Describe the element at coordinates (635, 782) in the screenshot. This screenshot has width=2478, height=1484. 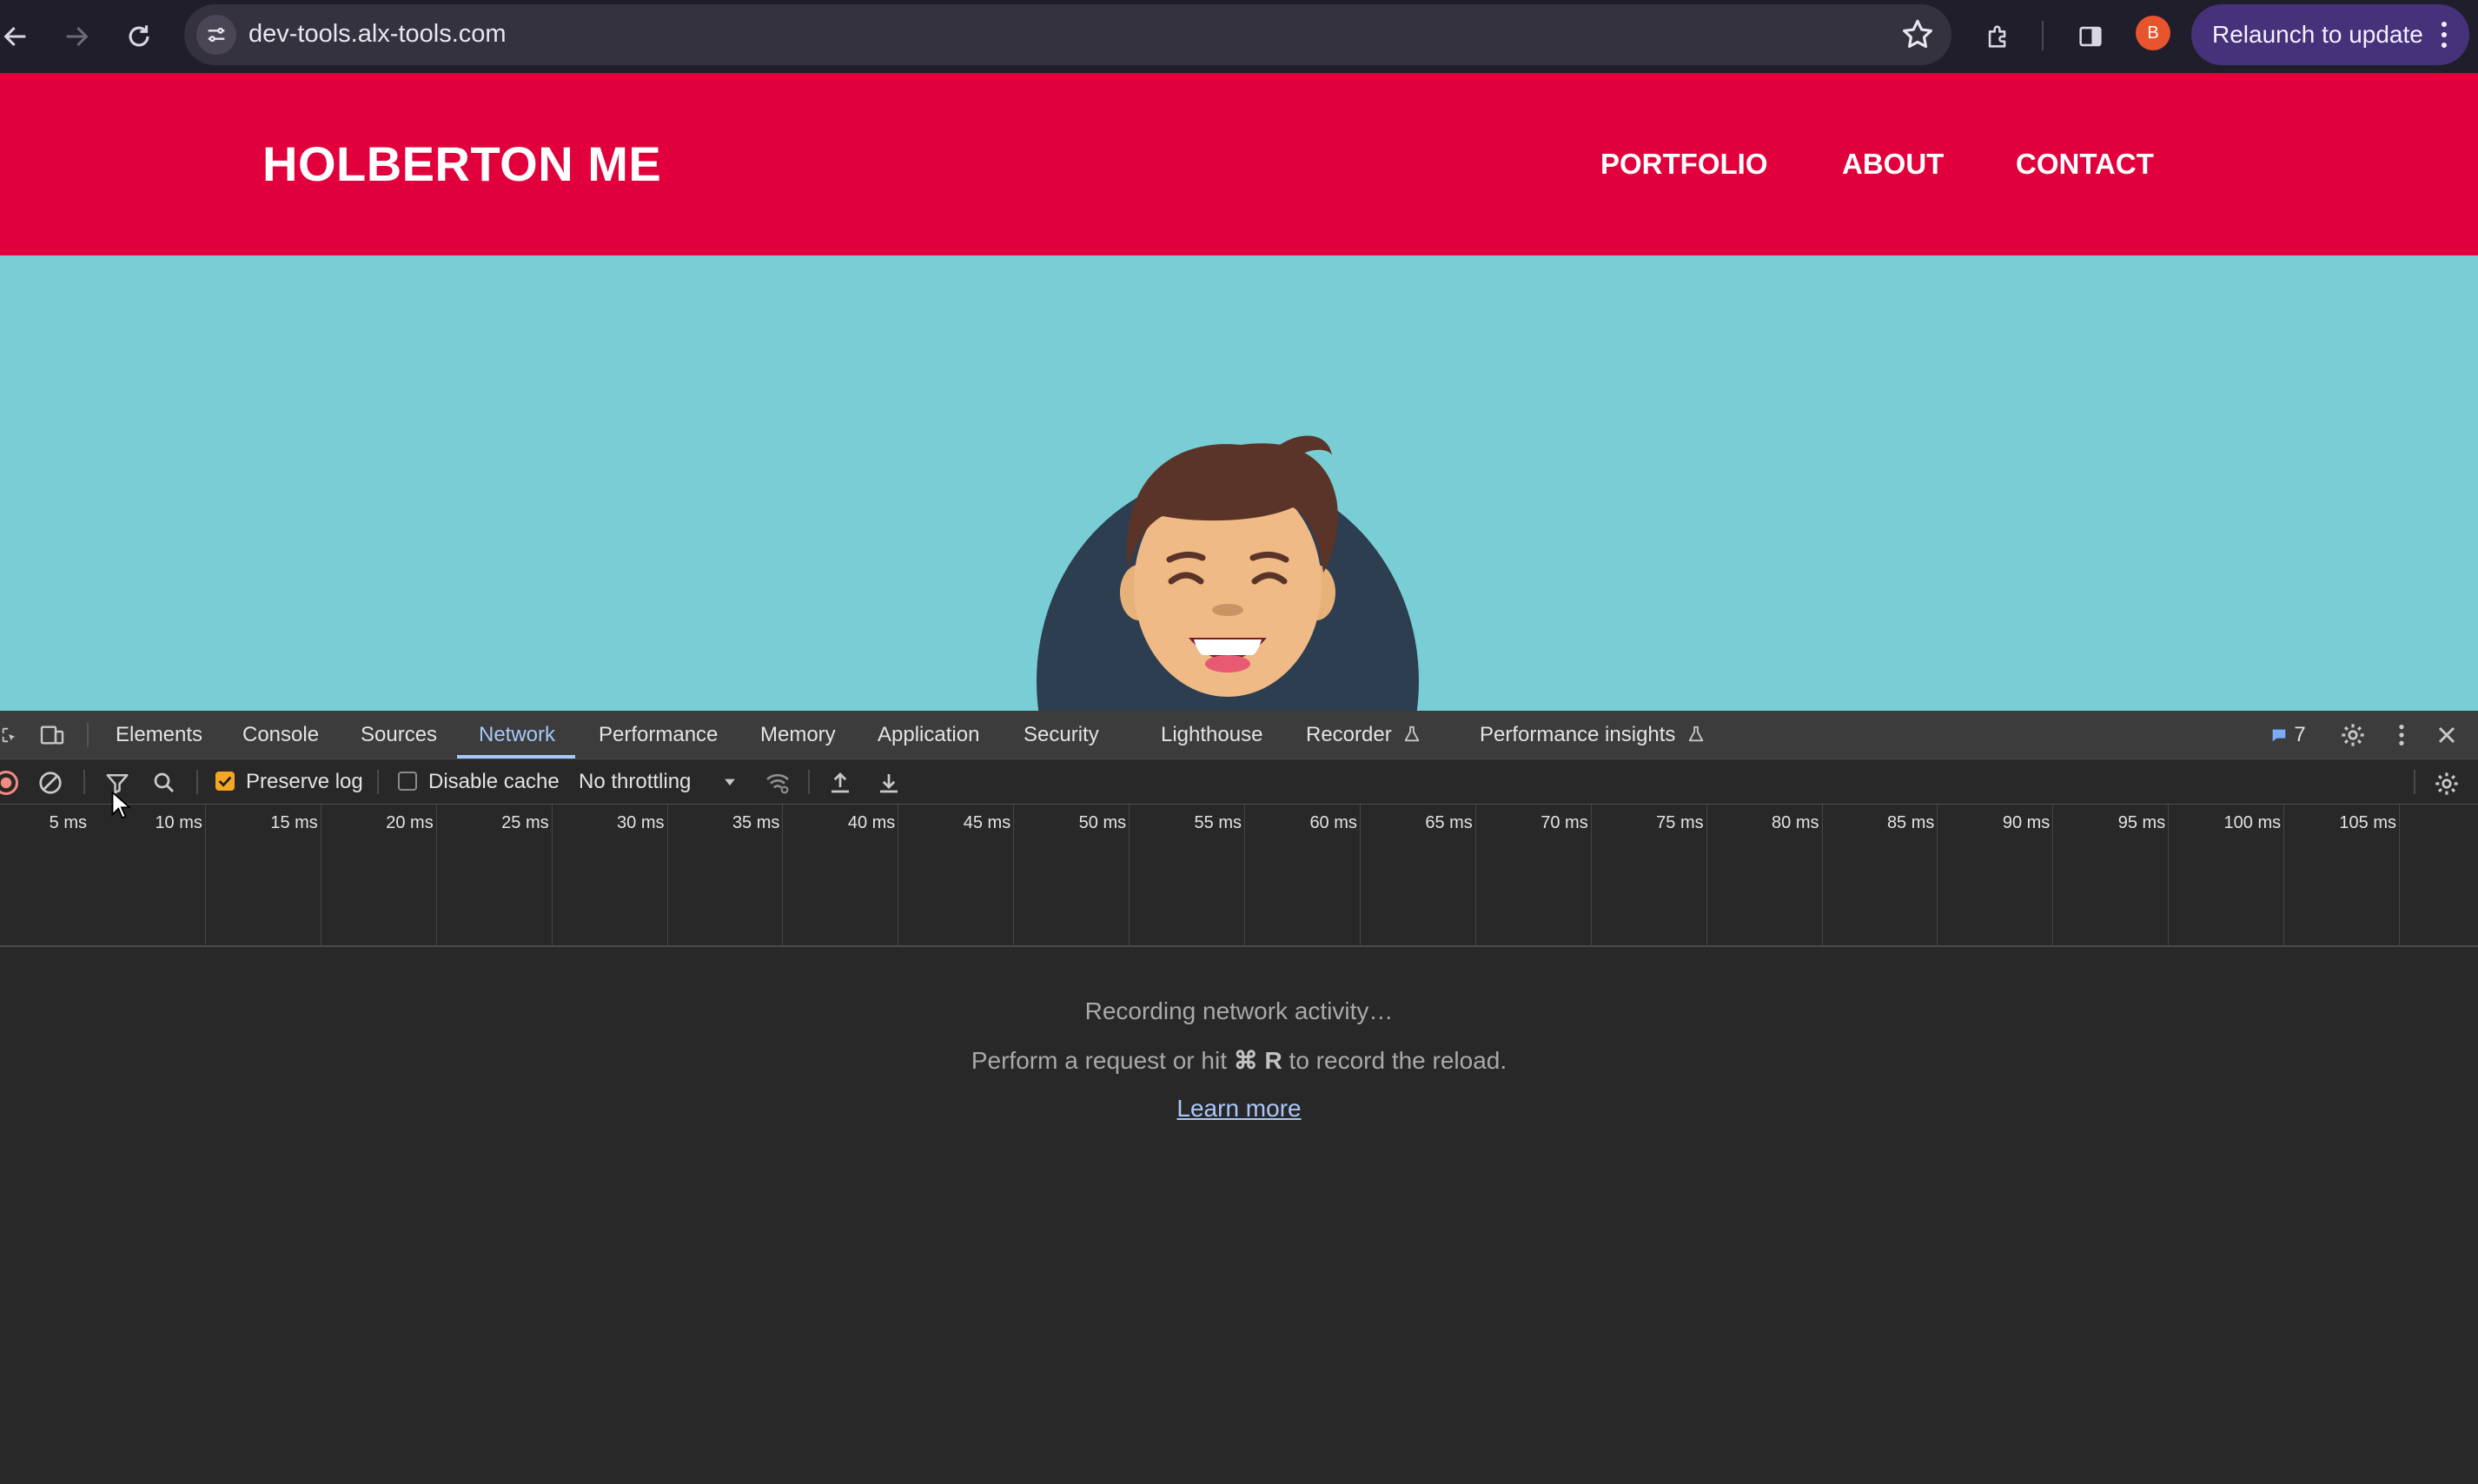
I see `throttling-select: No throttling` at that location.